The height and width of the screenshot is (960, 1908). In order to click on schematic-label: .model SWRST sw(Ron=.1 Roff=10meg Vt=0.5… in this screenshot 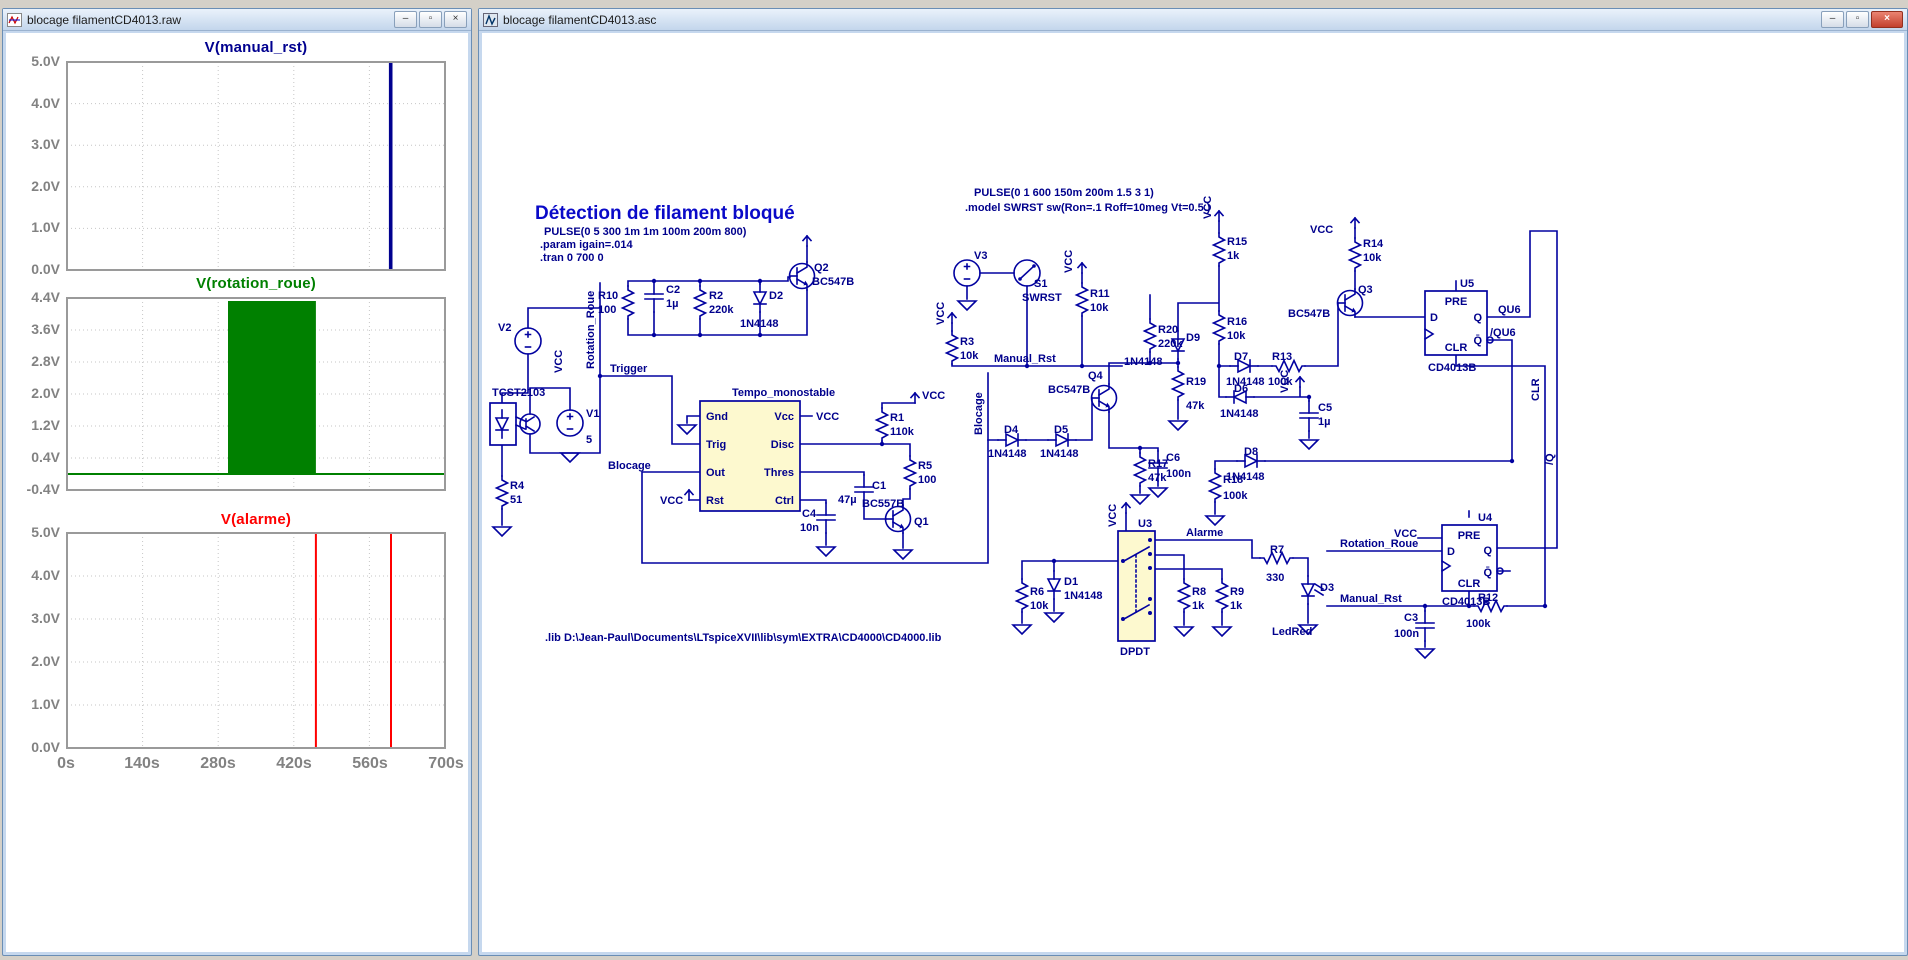, I will do `click(1088, 208)`.